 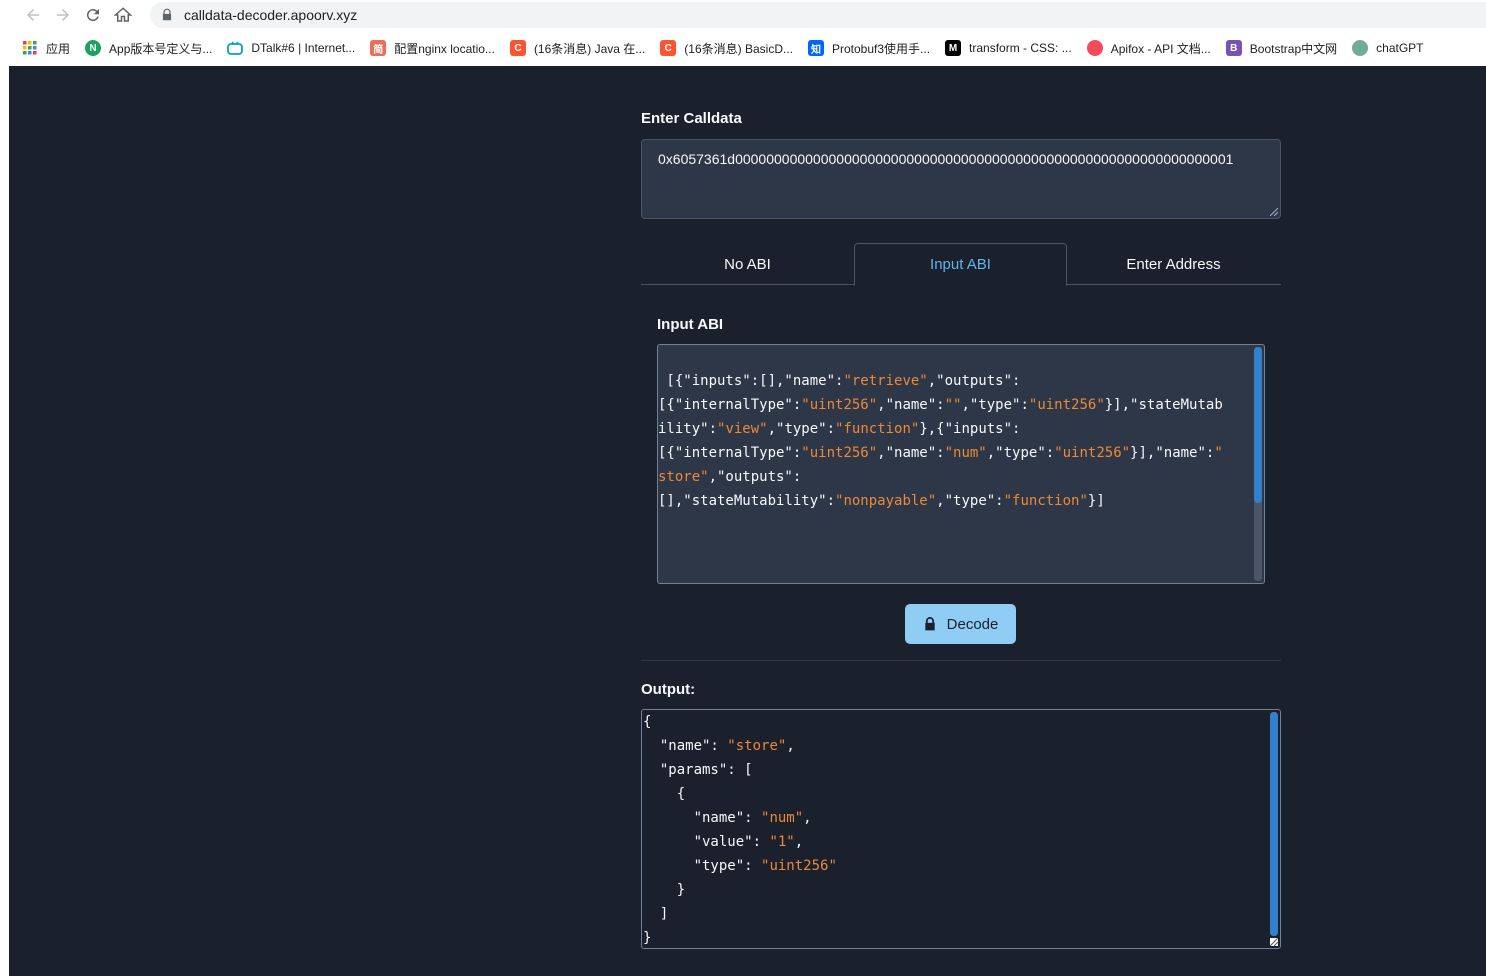 I want to click on back-button, so click(x=33, y=15).